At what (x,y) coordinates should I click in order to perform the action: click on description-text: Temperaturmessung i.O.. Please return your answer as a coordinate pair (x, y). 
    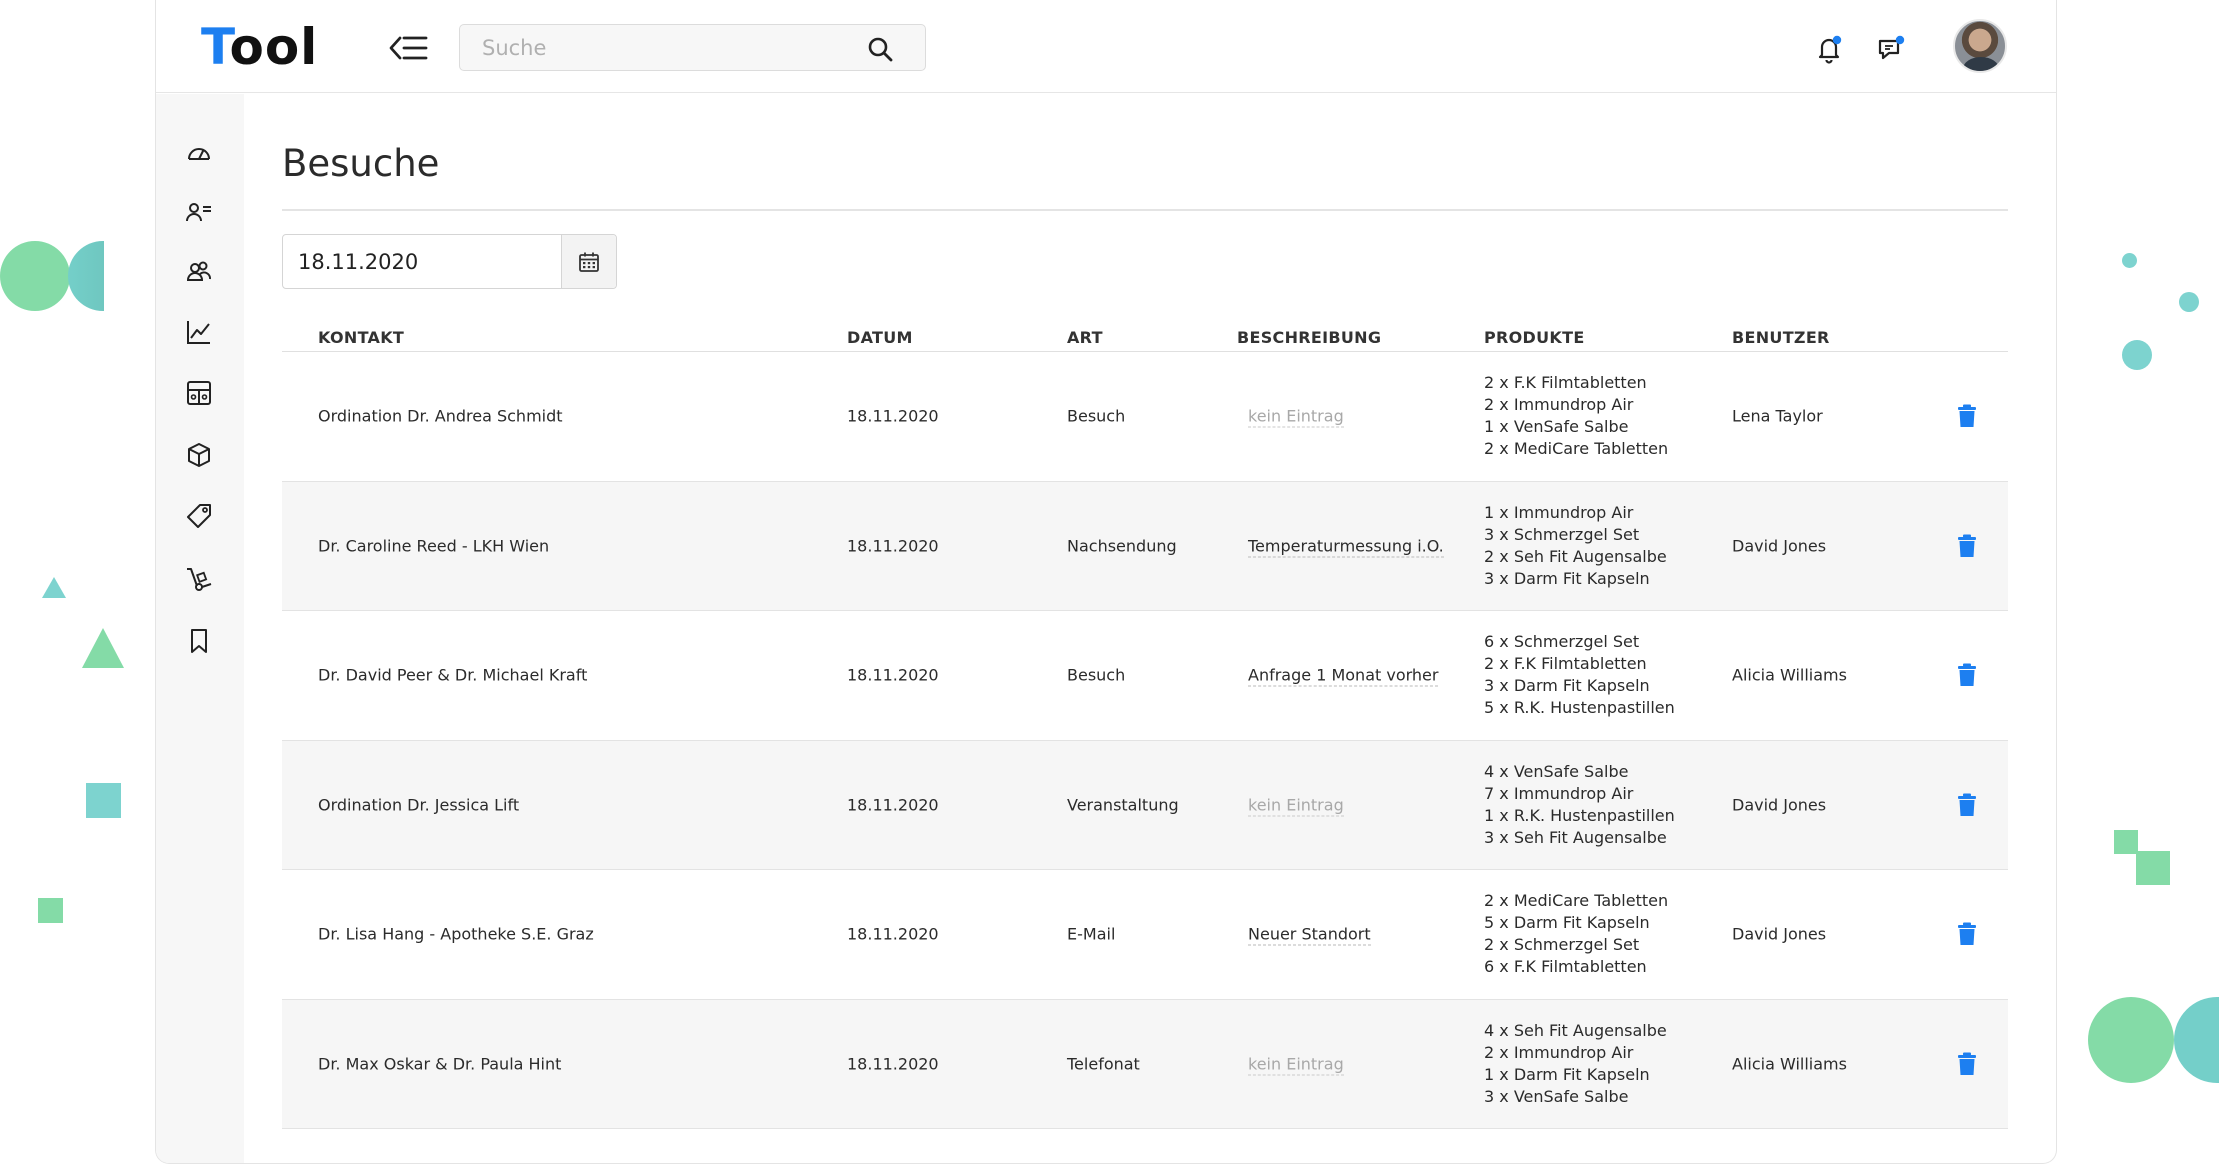
    Looking at the image, I should click on (1346, 547).